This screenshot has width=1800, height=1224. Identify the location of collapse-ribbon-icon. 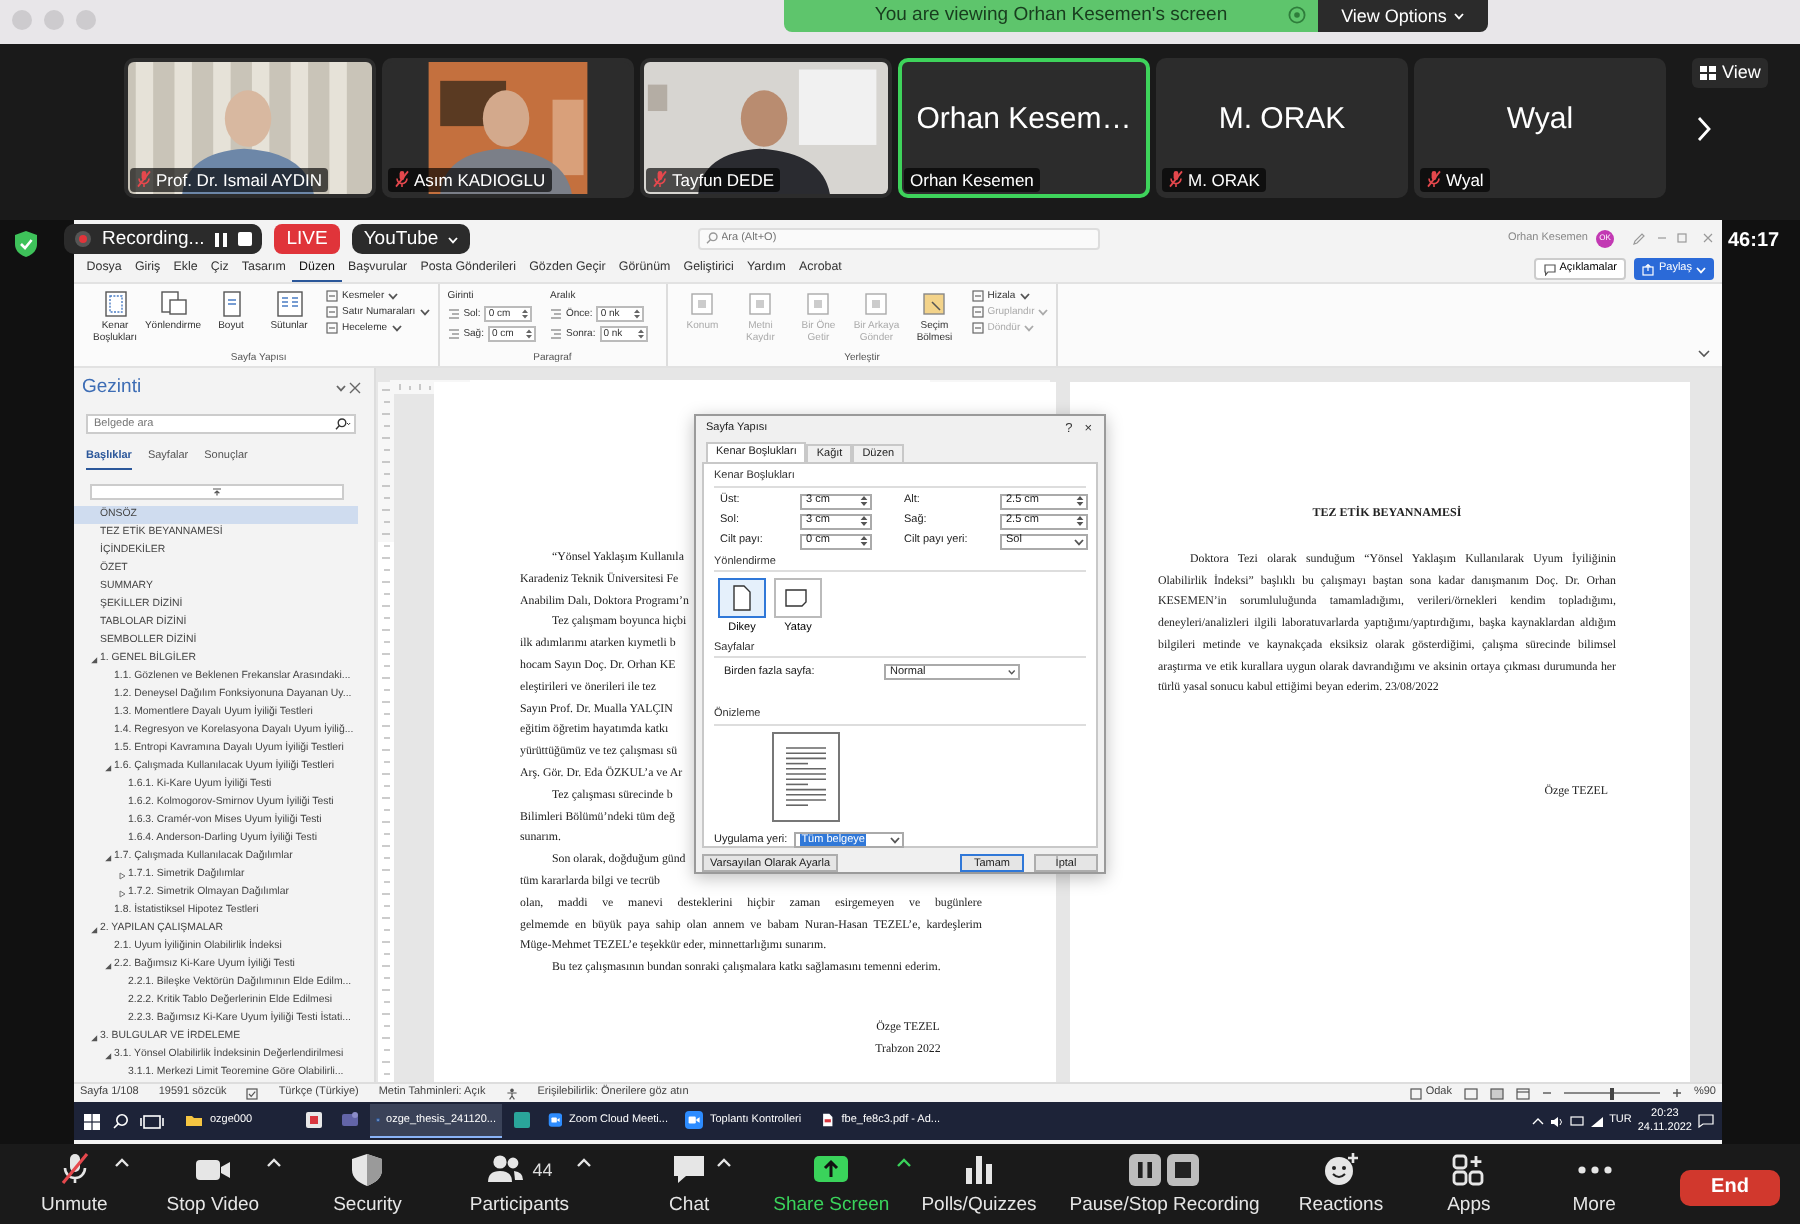
(1704, 354).